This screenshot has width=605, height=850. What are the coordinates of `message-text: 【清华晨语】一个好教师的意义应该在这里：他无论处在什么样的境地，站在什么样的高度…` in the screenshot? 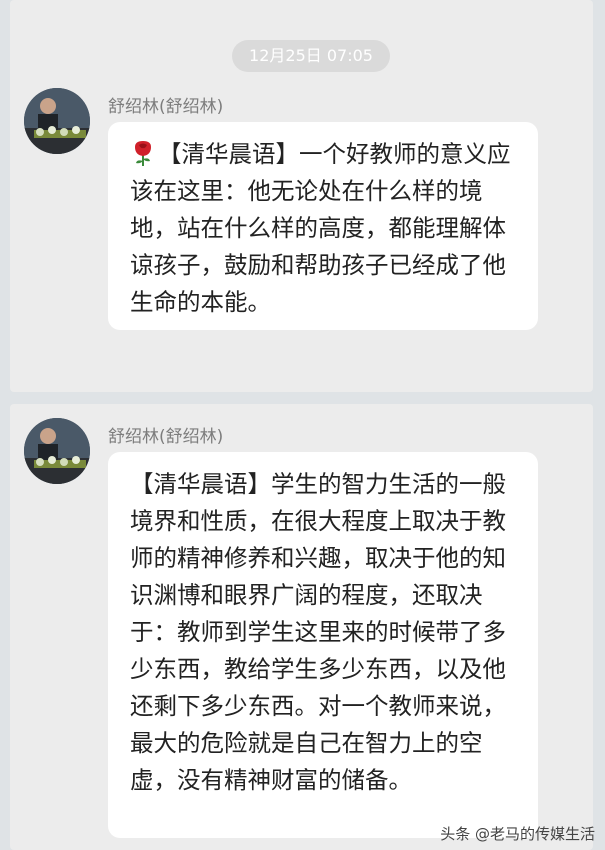 It's located at (320, 228).